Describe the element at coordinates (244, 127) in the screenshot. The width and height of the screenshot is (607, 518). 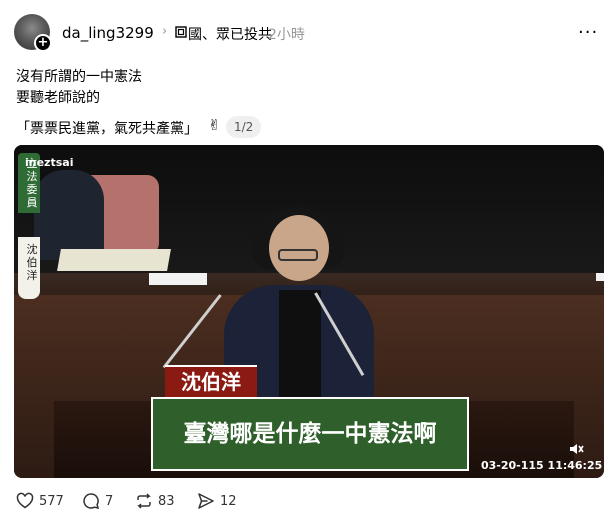
I see `page-indicator: 1/2` at that location.